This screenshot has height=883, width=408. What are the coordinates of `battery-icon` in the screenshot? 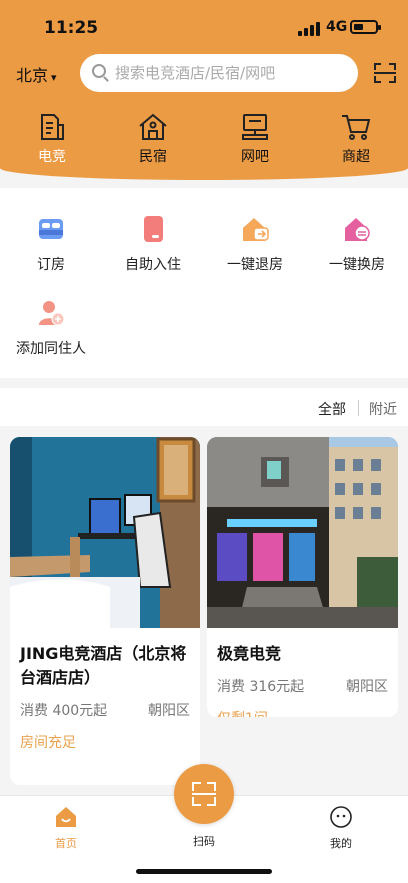 It's located at (365, 27).